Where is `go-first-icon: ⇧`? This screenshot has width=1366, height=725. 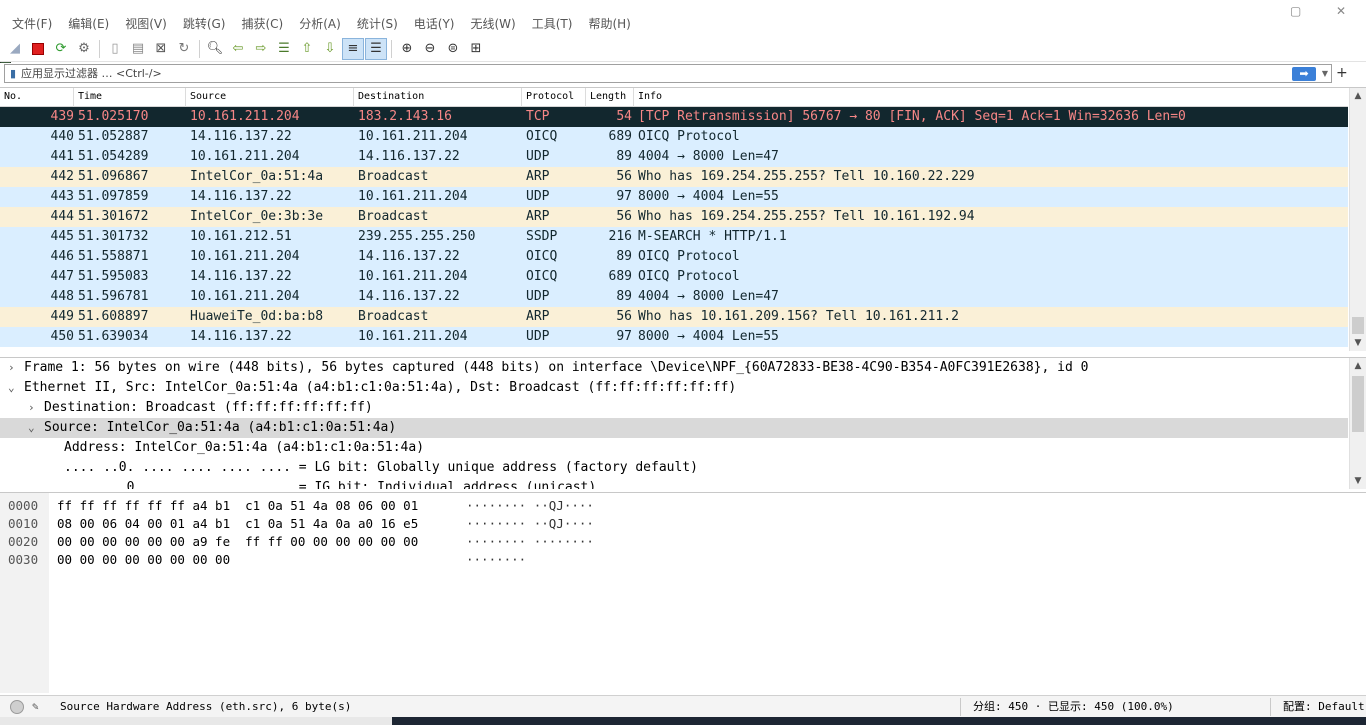
go-first-icon: ⇧ is located at coordinates (307, 49).